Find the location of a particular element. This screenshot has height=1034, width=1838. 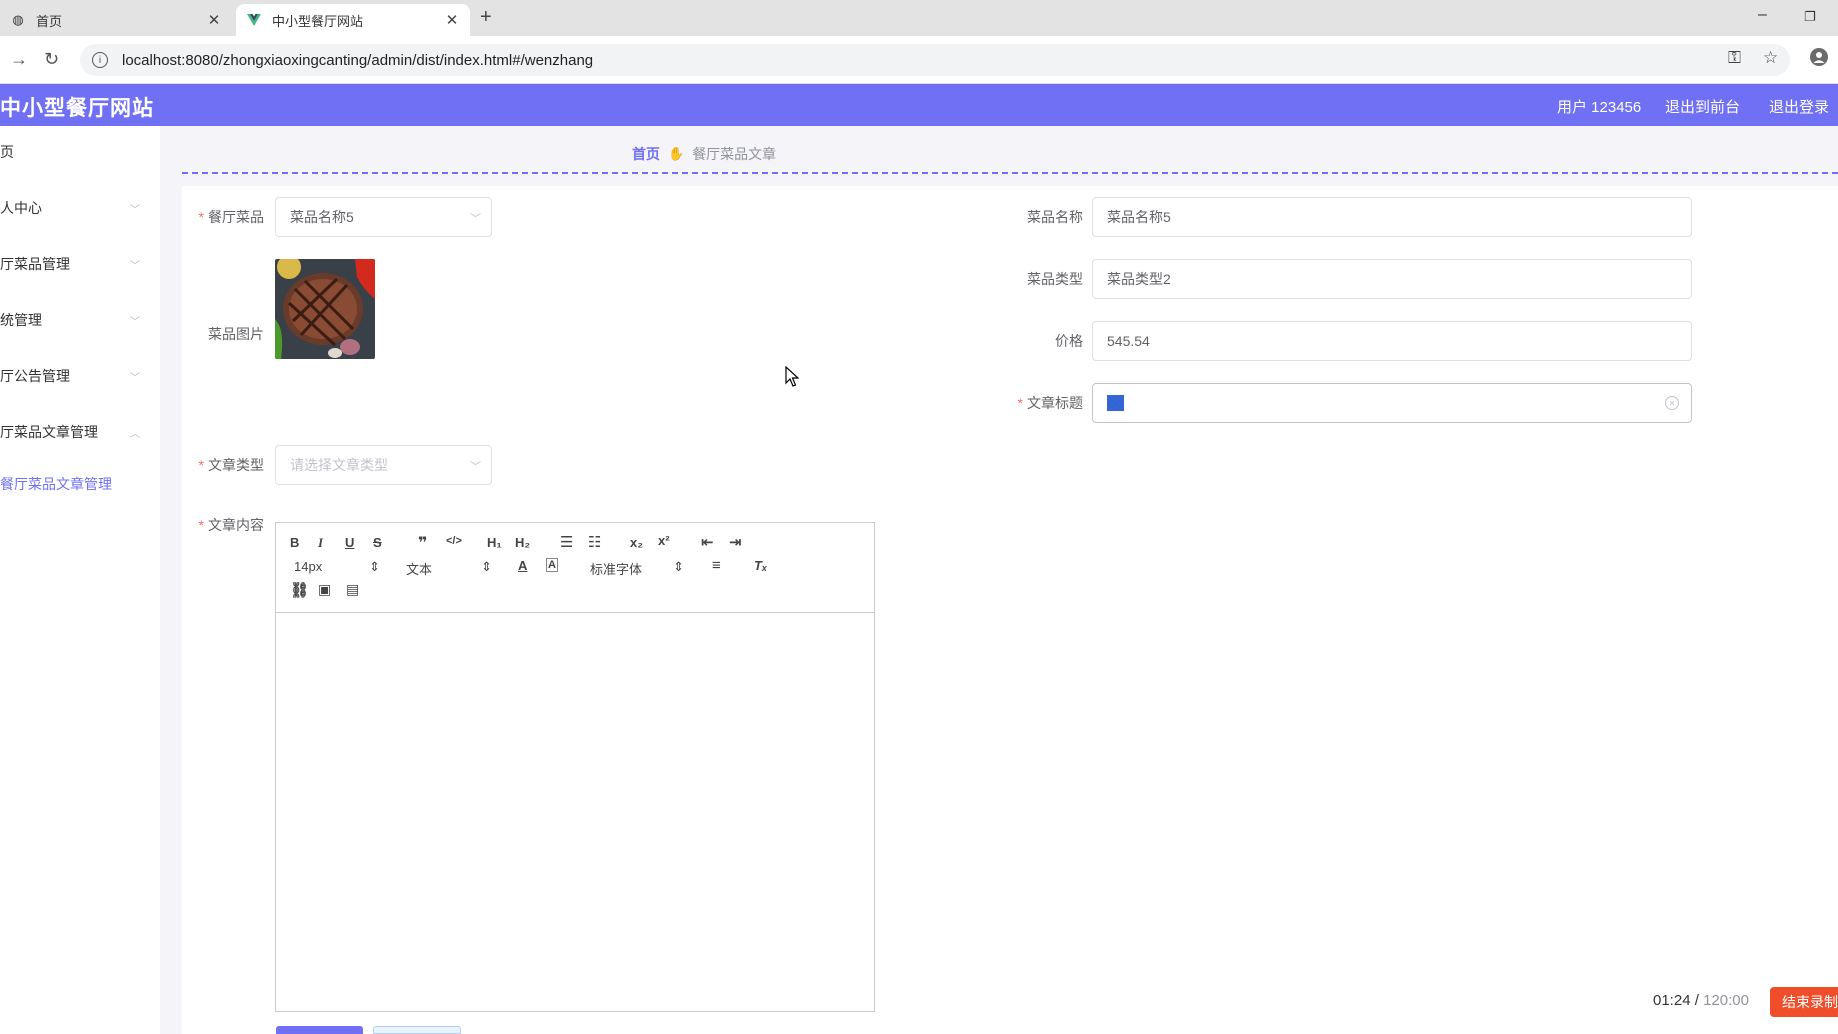

hand-icon: ✋ is located at coordinates (676, 153).